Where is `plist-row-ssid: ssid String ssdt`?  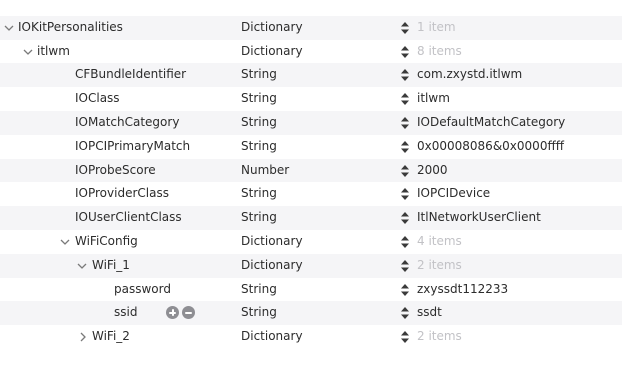 plist-row-ssid: ssid String ssdt is located at coordinates (311, 313).